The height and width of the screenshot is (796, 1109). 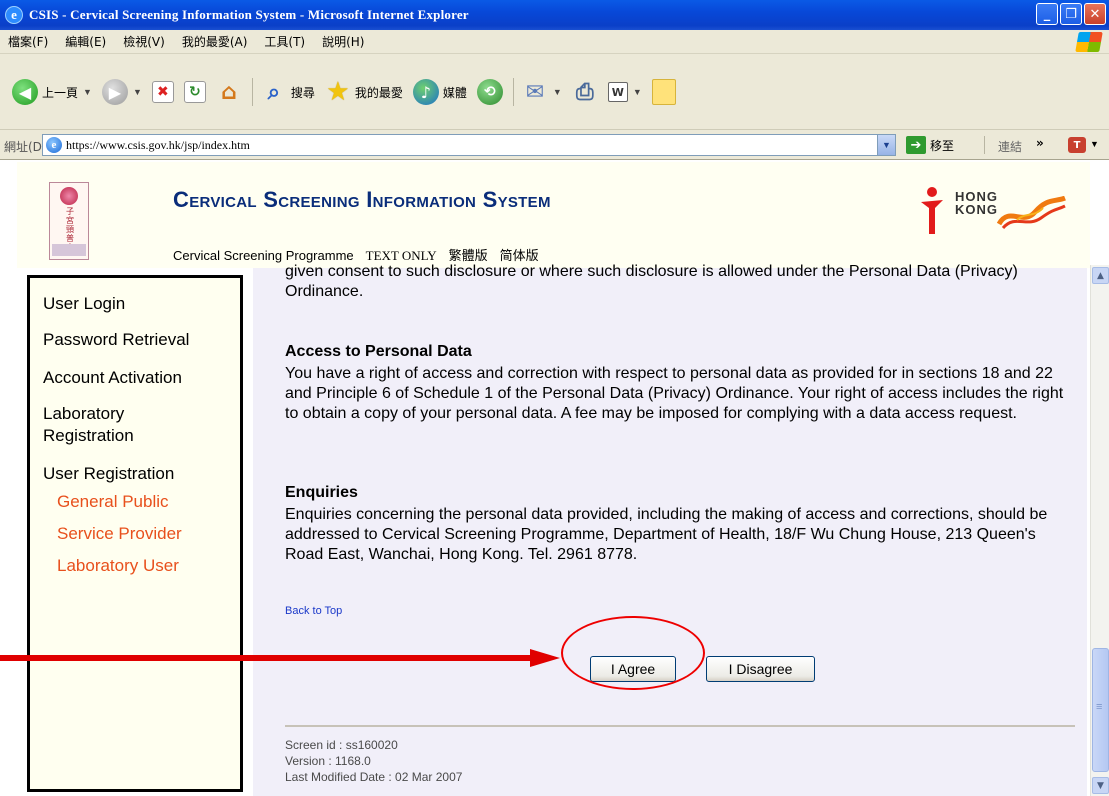 What do you see at coordinates (313, 611) in the screenshot?
I see `back-to-top-link: Back to Top` at bounding box center [313, 611].